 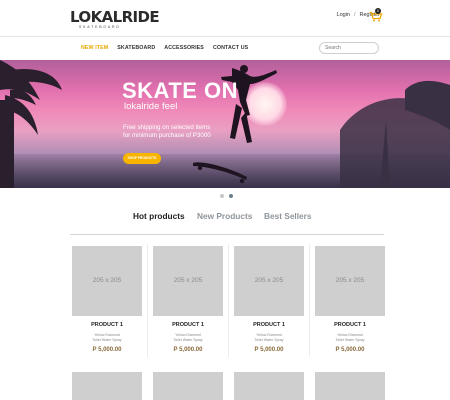 What do you see at coordinates (136, 48) in the screenshot?
I see `nav-item-skateboard: SKATEBOARD` at bounding box center [136, 48].